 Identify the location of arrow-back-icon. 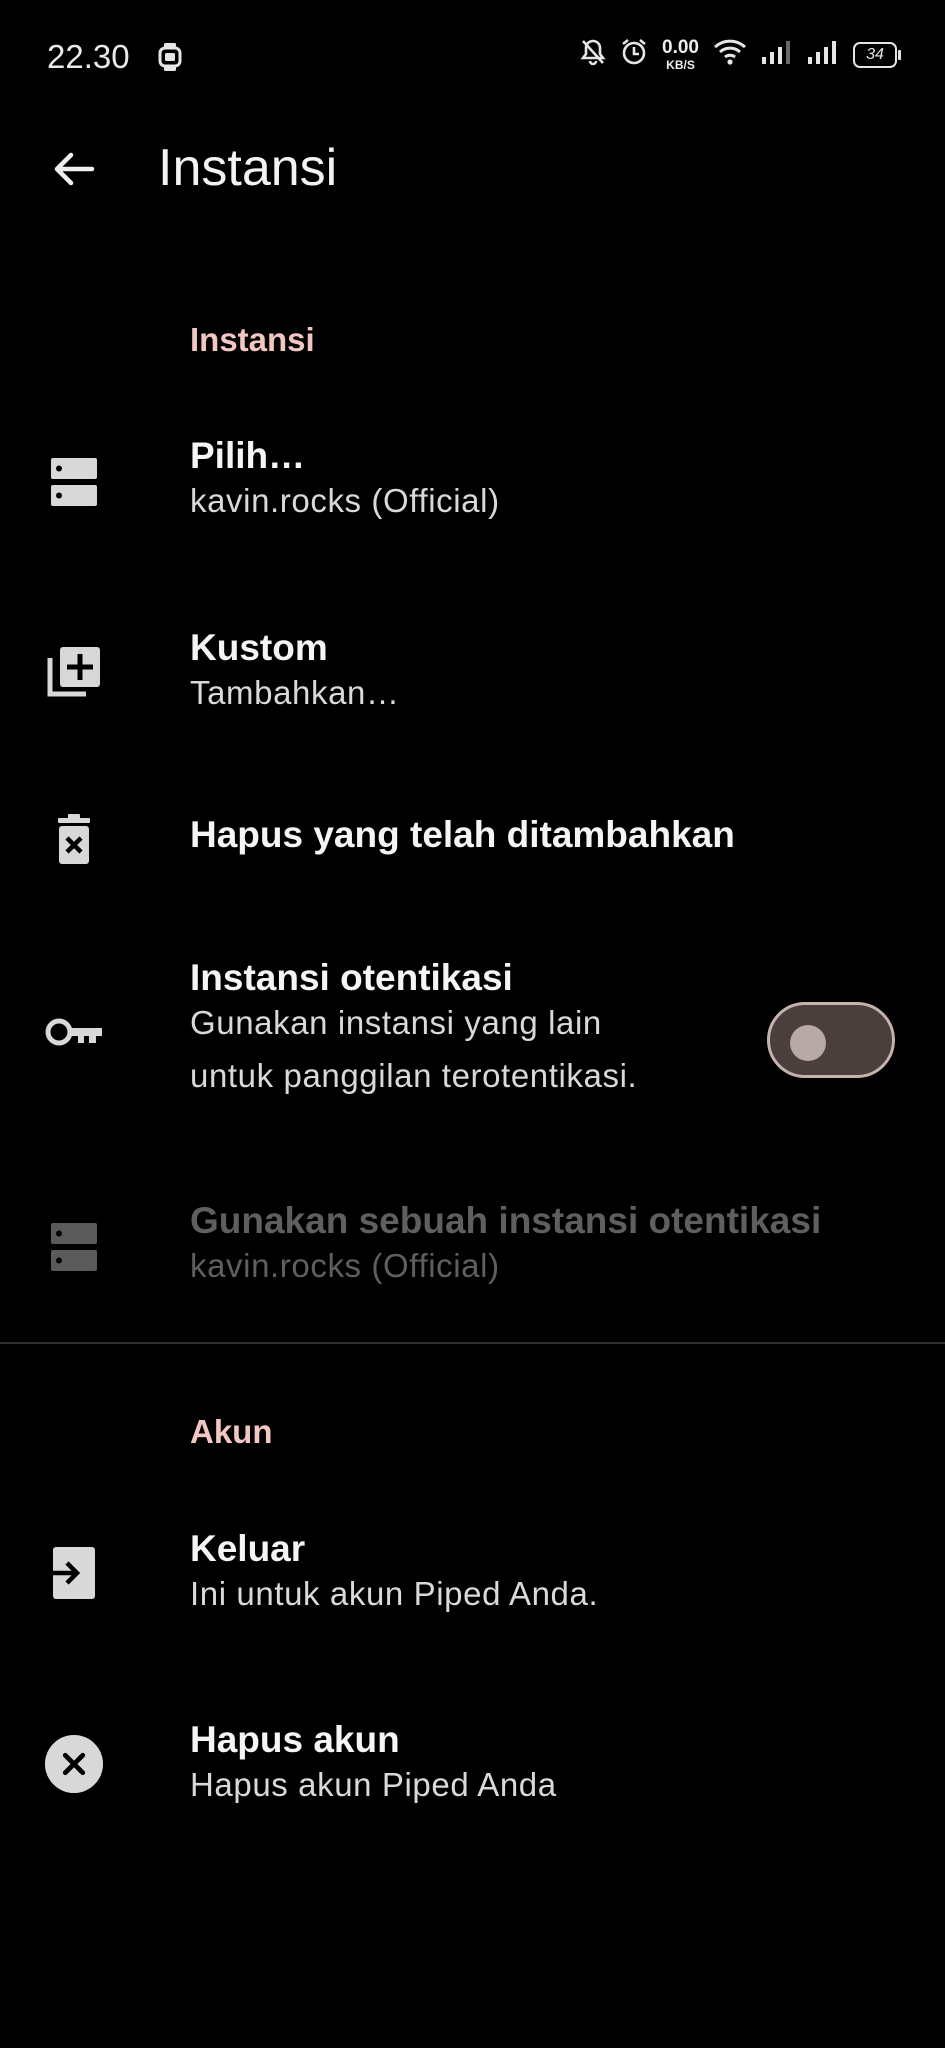
(73, 171).